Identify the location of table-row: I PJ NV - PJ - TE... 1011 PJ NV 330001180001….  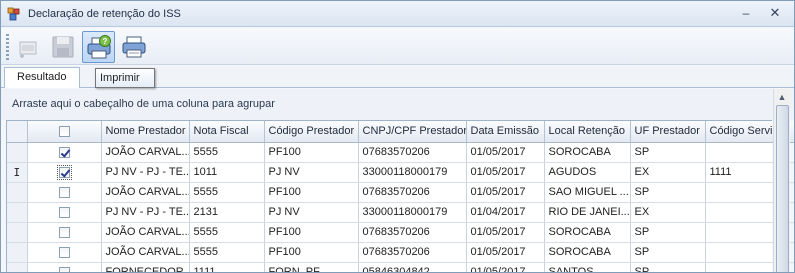
(400, 172).